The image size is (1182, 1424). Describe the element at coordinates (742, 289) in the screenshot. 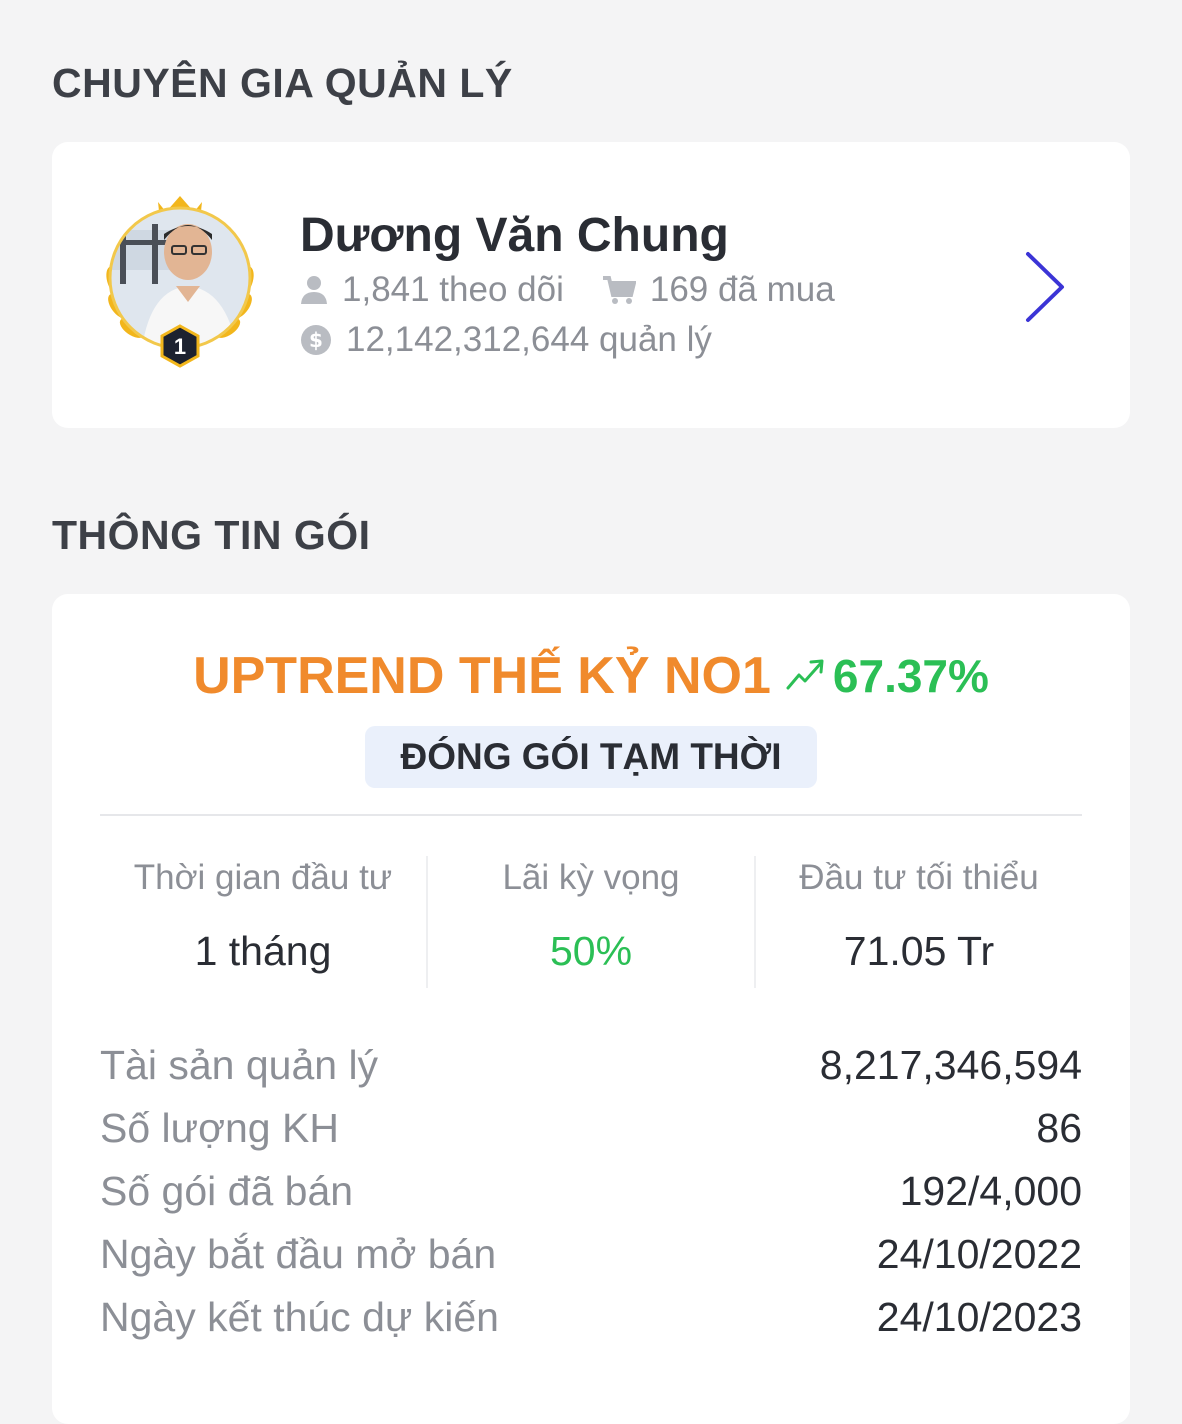

I see `purchases-count: 169 đã mua` at that location.